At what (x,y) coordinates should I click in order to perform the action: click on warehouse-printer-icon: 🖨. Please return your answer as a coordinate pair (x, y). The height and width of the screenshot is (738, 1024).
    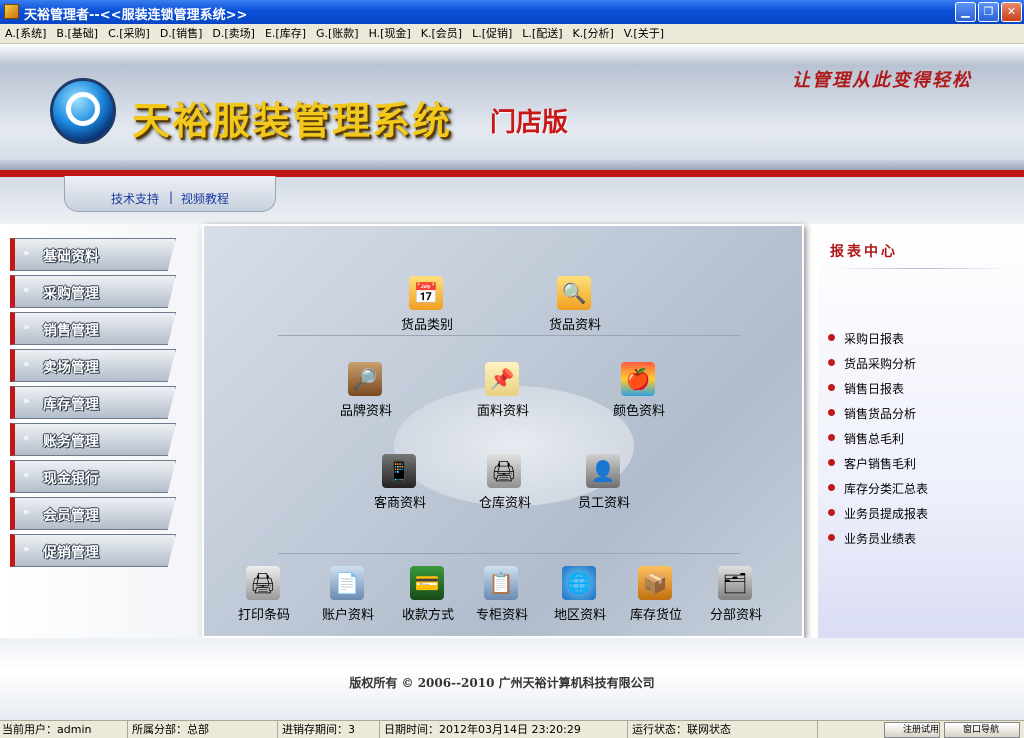
    Looking at the image, I should click on (504, 471).